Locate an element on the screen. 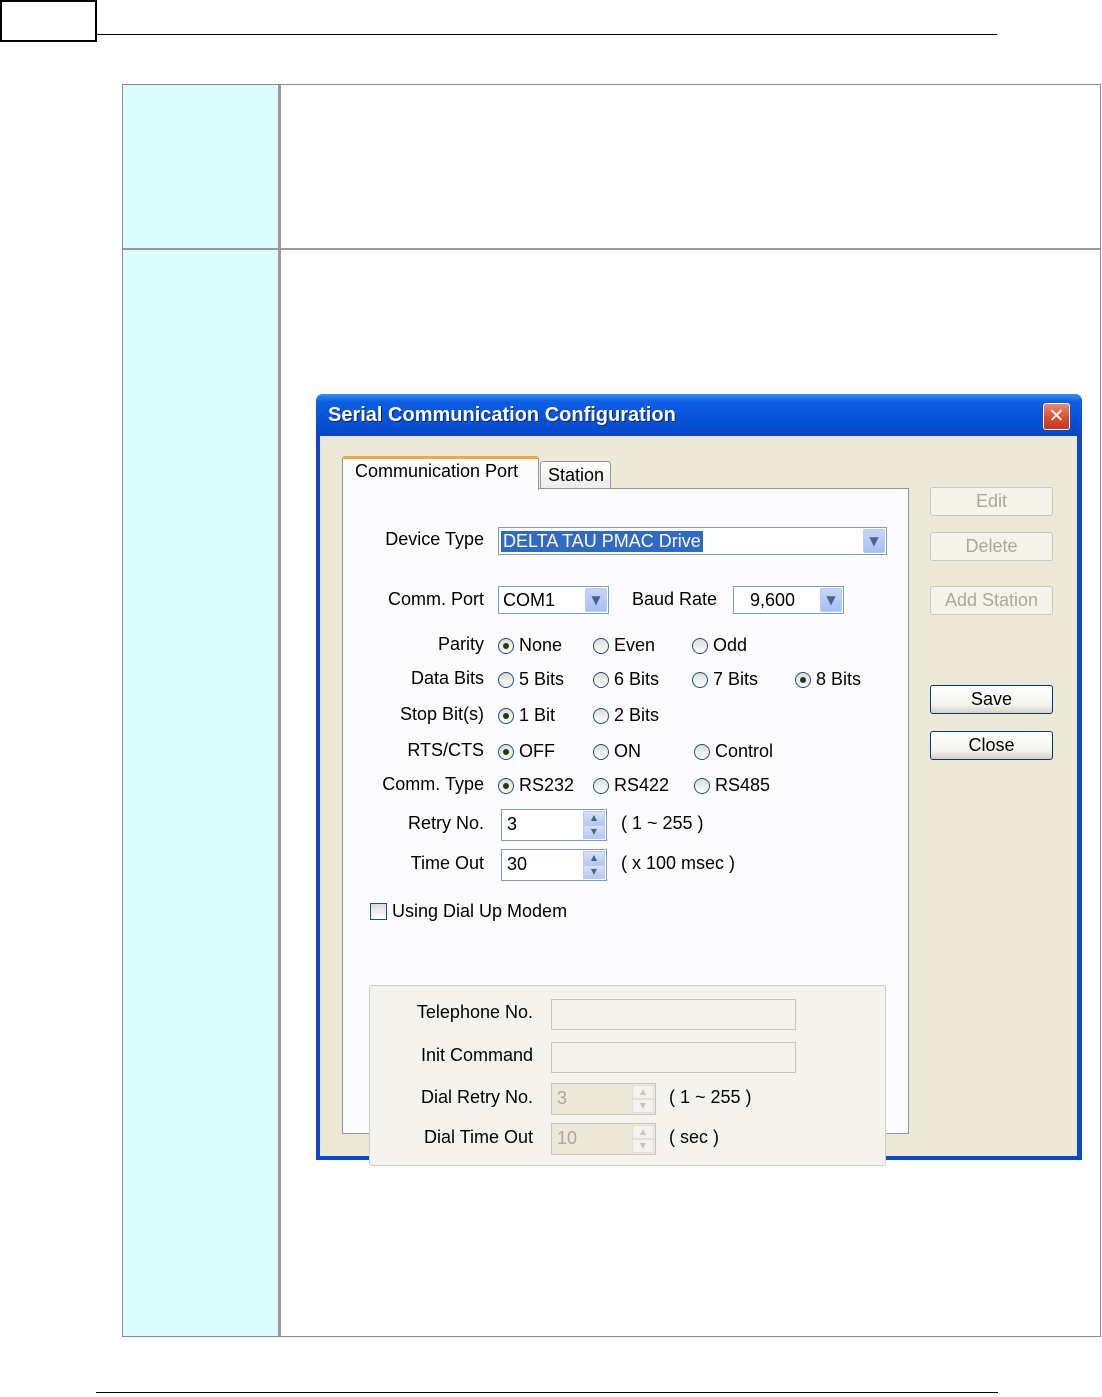 The height and width of the screenshot is (1397, 1102). table-row-divider is located at coordinates (611, 249).